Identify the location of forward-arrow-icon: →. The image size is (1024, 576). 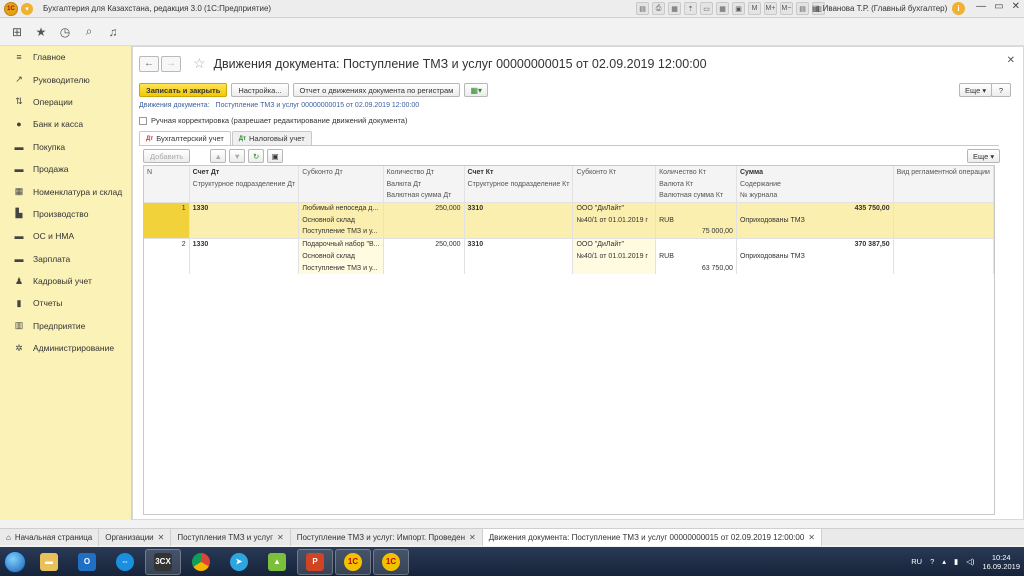
(171, 63).